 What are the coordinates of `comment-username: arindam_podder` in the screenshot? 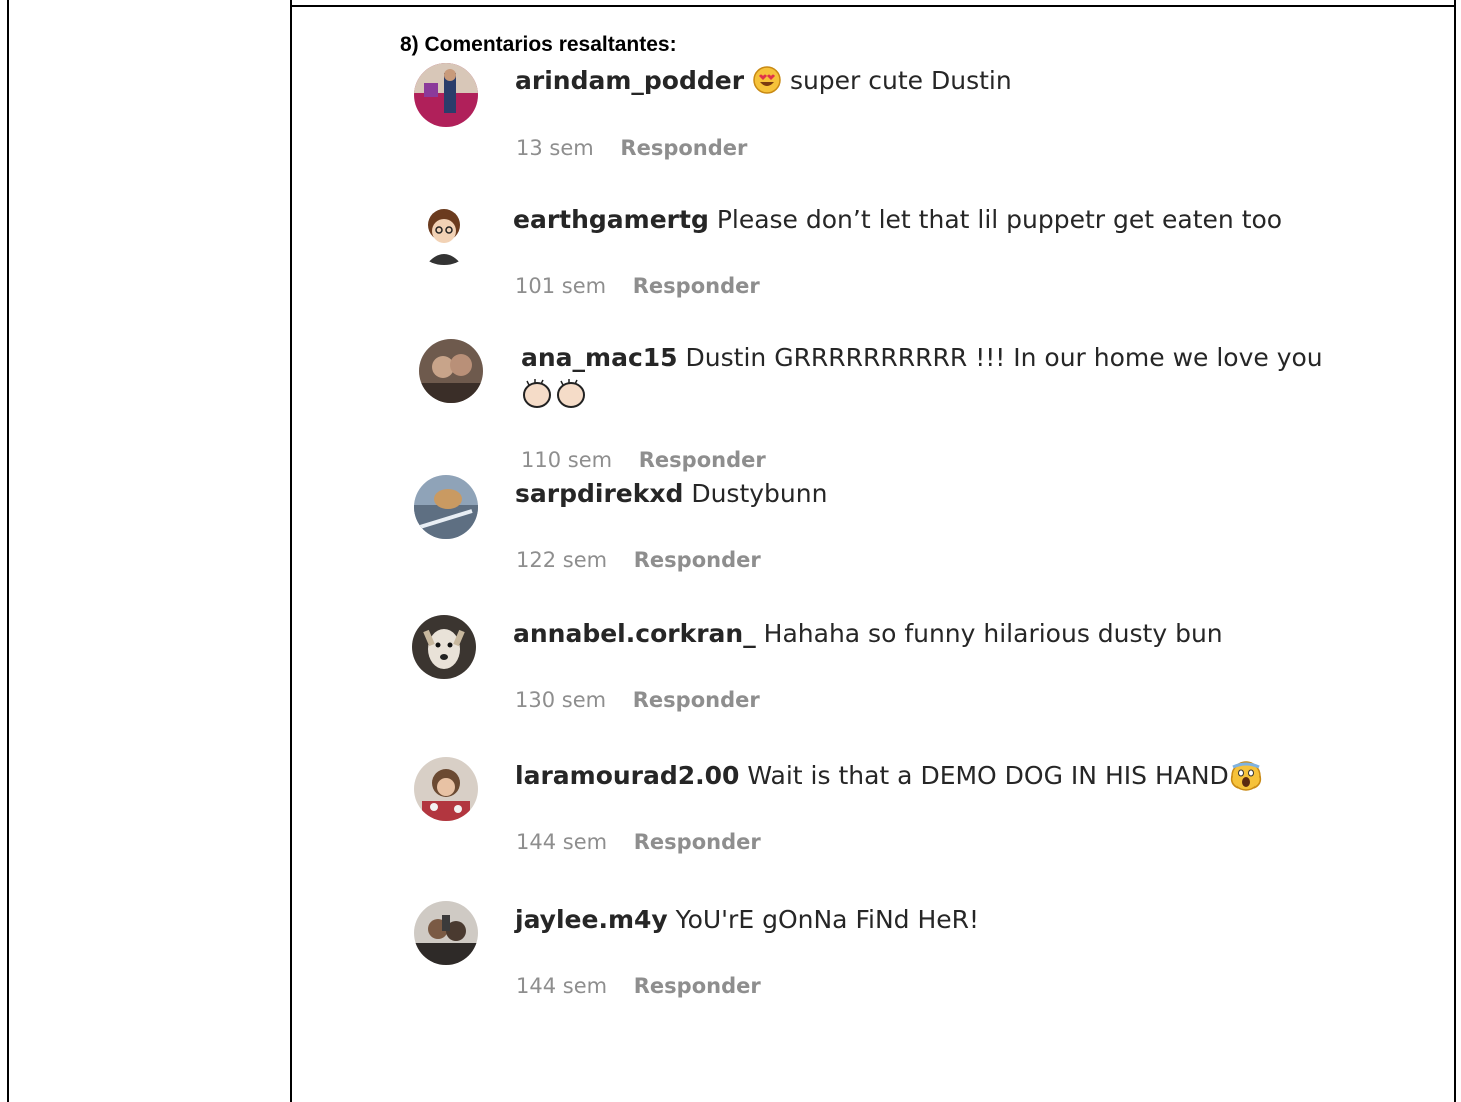 It's located at (629, 80).